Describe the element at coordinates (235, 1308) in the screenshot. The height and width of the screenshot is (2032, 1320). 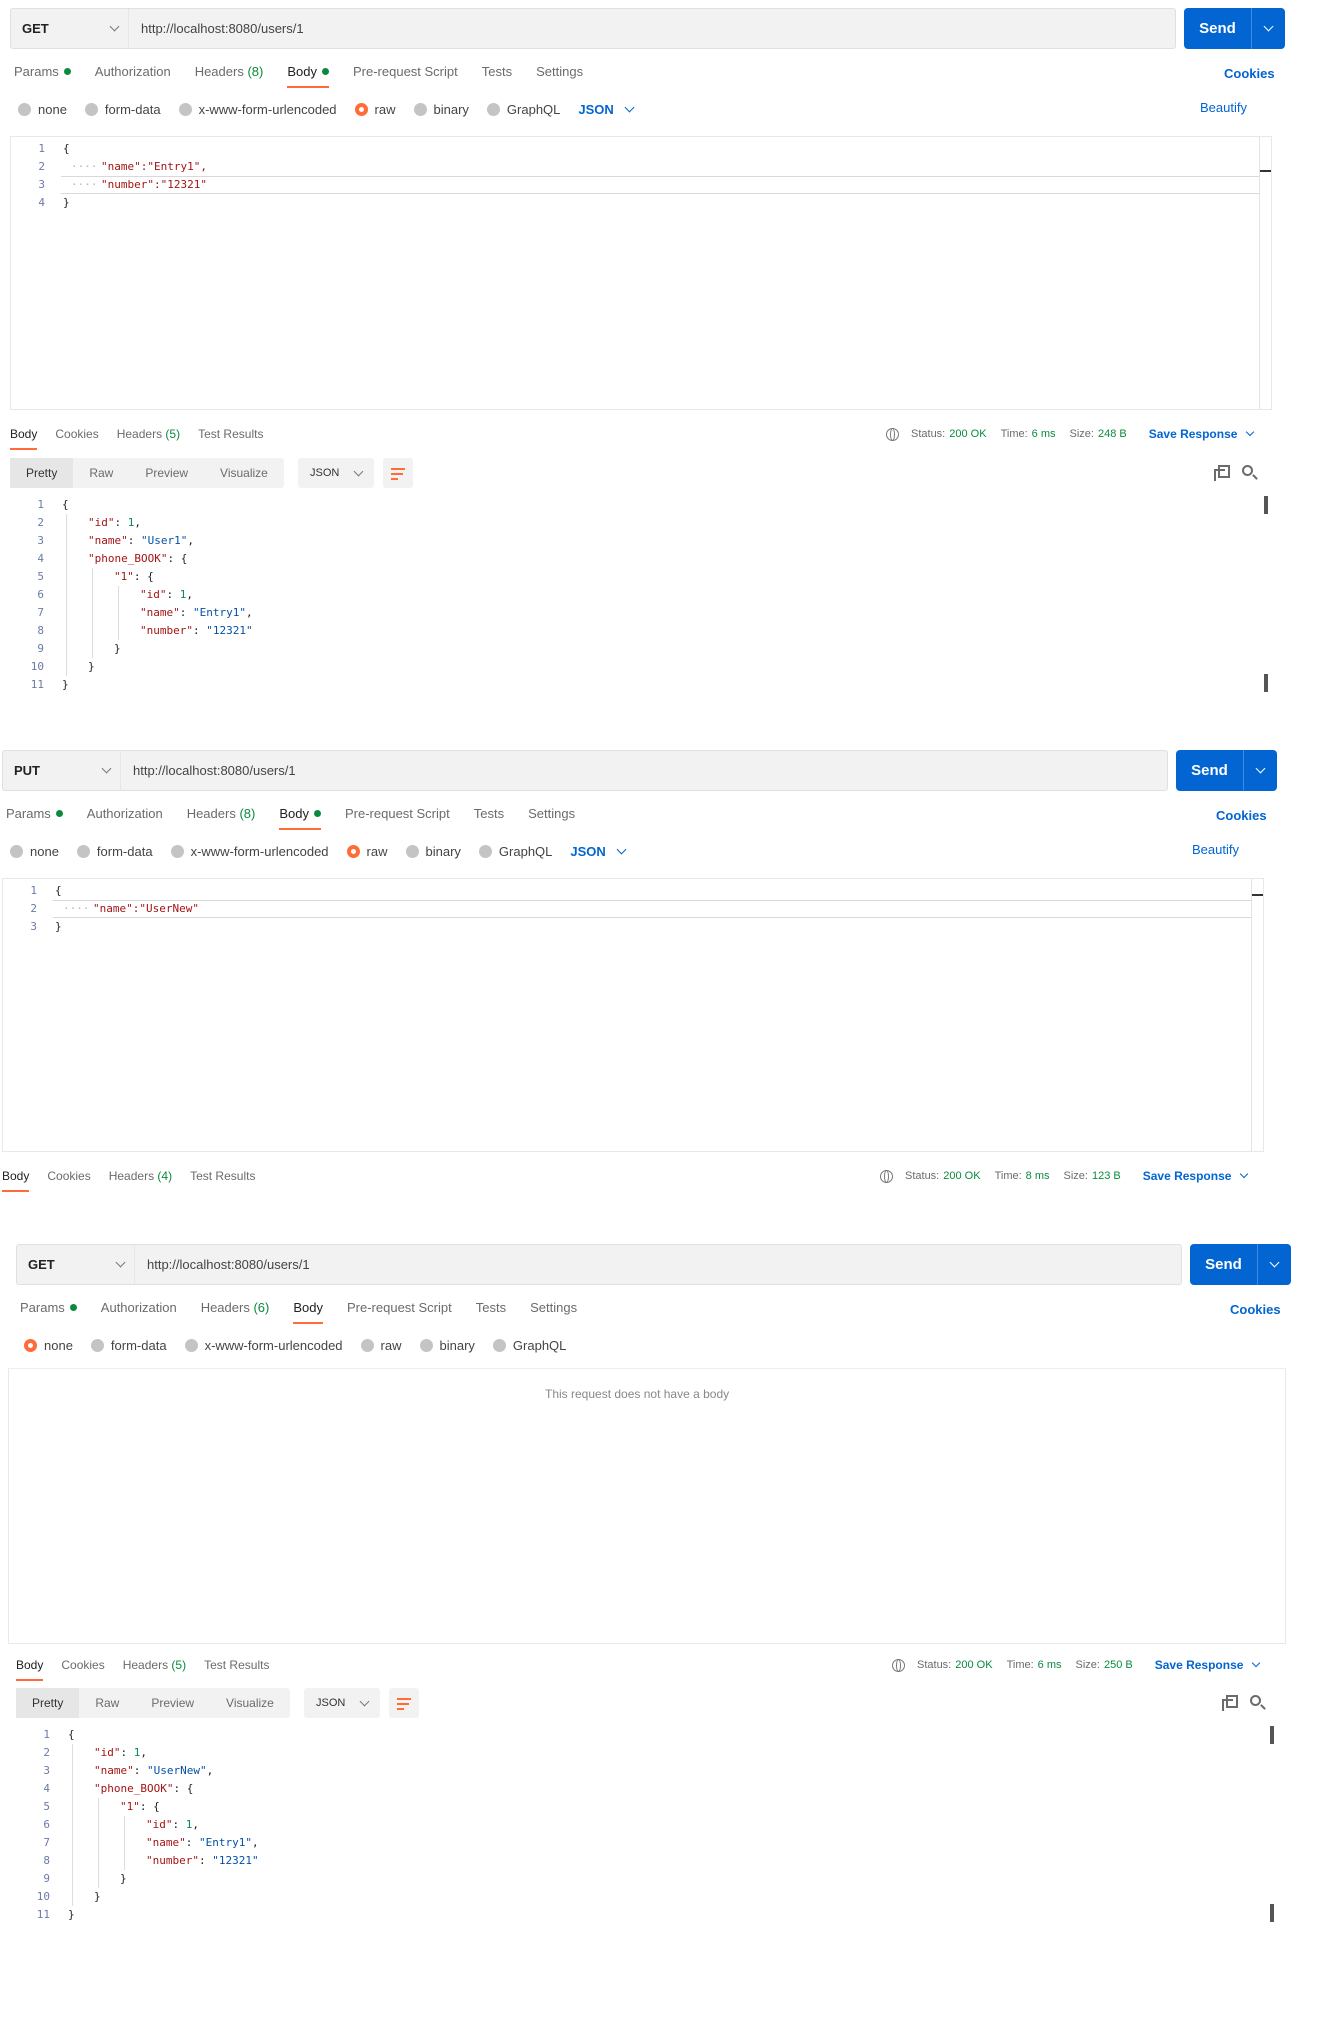
I see `tab-headers: Headers (6)` at that location.